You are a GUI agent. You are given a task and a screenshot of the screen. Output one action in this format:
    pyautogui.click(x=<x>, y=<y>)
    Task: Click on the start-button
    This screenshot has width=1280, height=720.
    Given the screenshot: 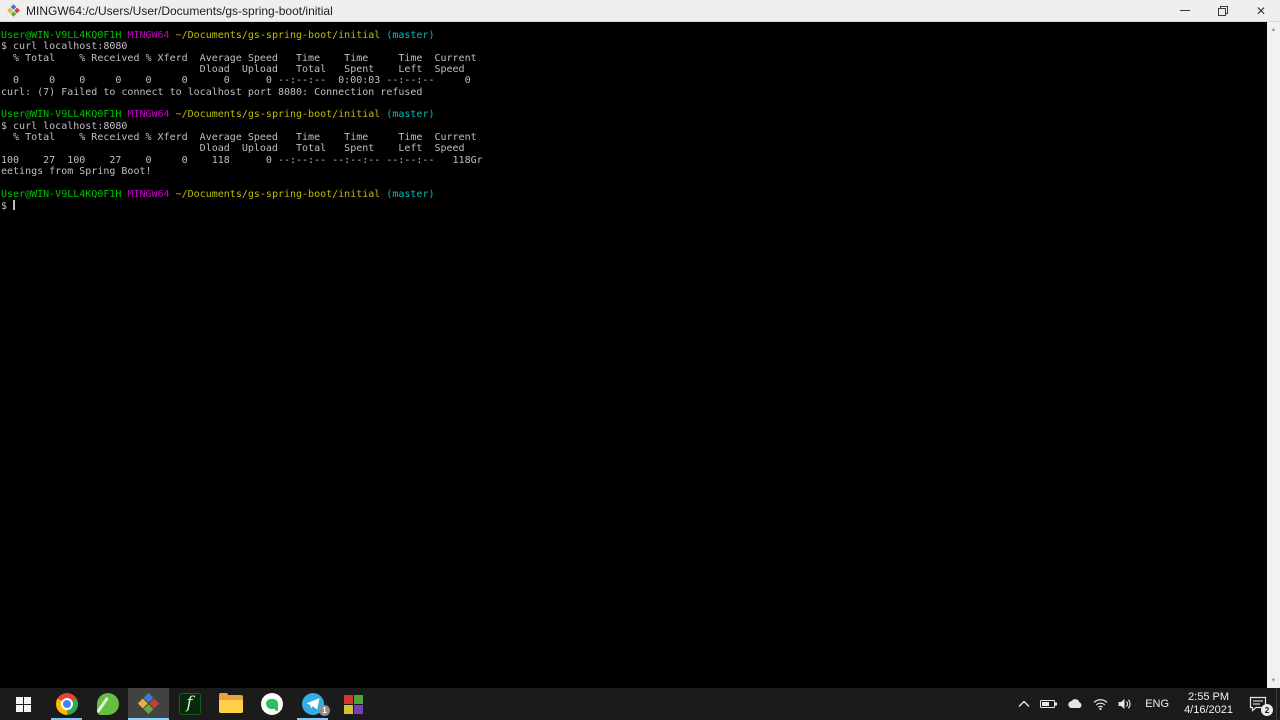 What is the action you would take?
    pyautogui.click(x=23, y=704)
    